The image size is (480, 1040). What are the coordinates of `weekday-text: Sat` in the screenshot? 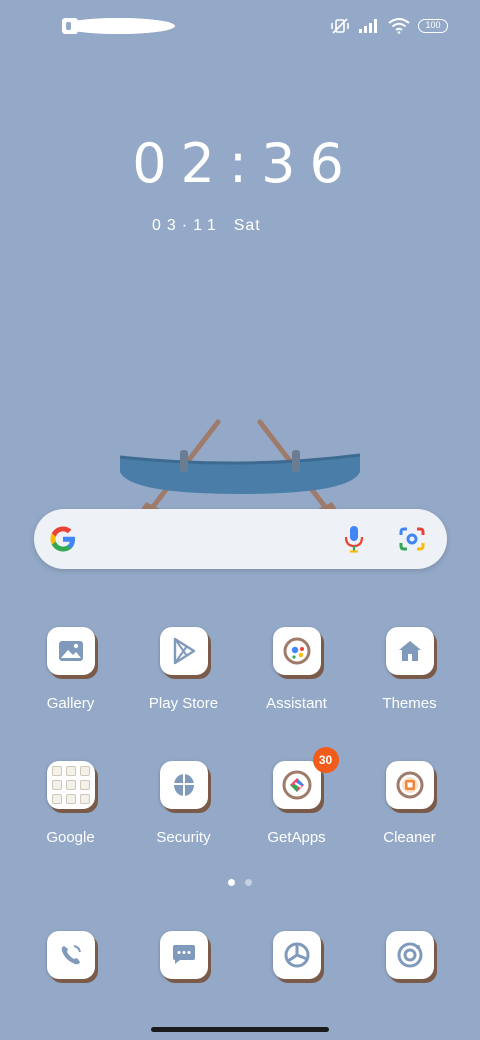 It's located at (247, 225).